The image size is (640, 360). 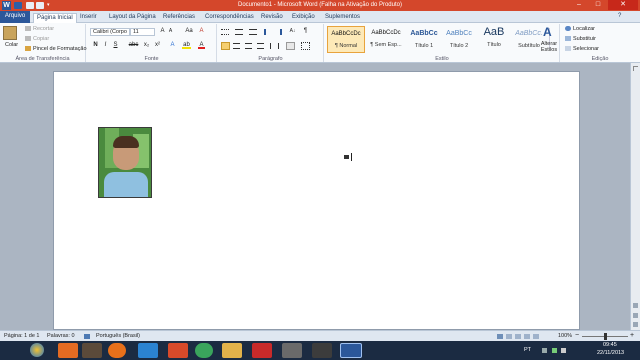 What do you see at coordinates (527, 336) in the screenshot?
I see `outline-icon` at bounding box center [527, 336].